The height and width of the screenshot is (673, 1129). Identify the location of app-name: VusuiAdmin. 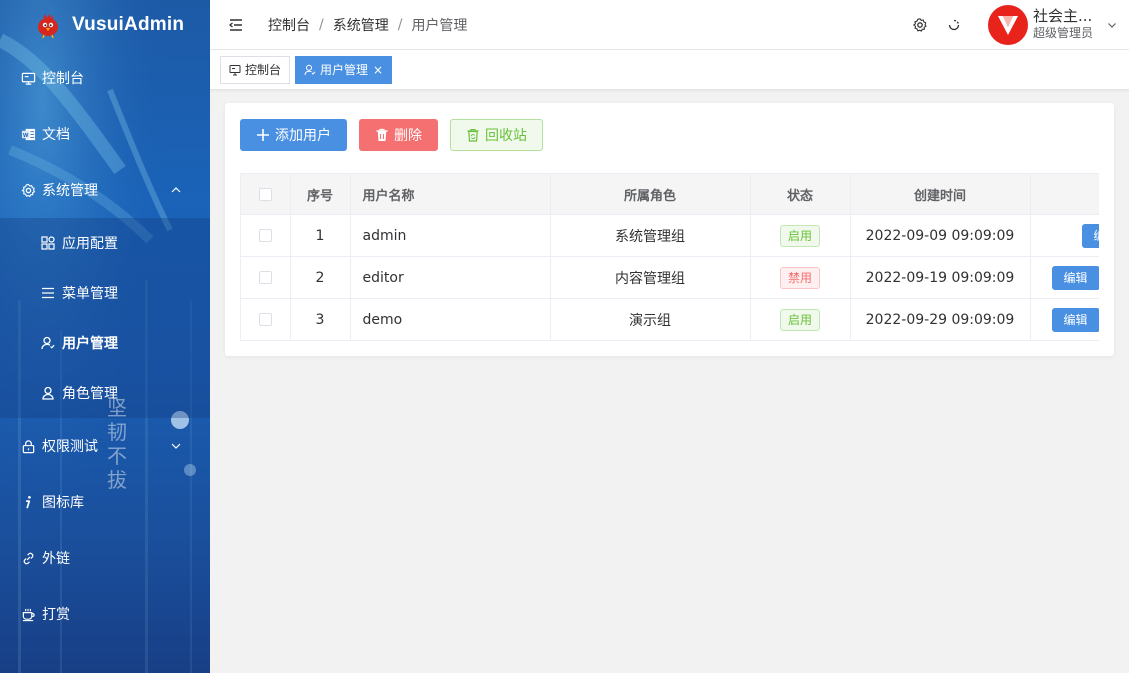
(128, 24).